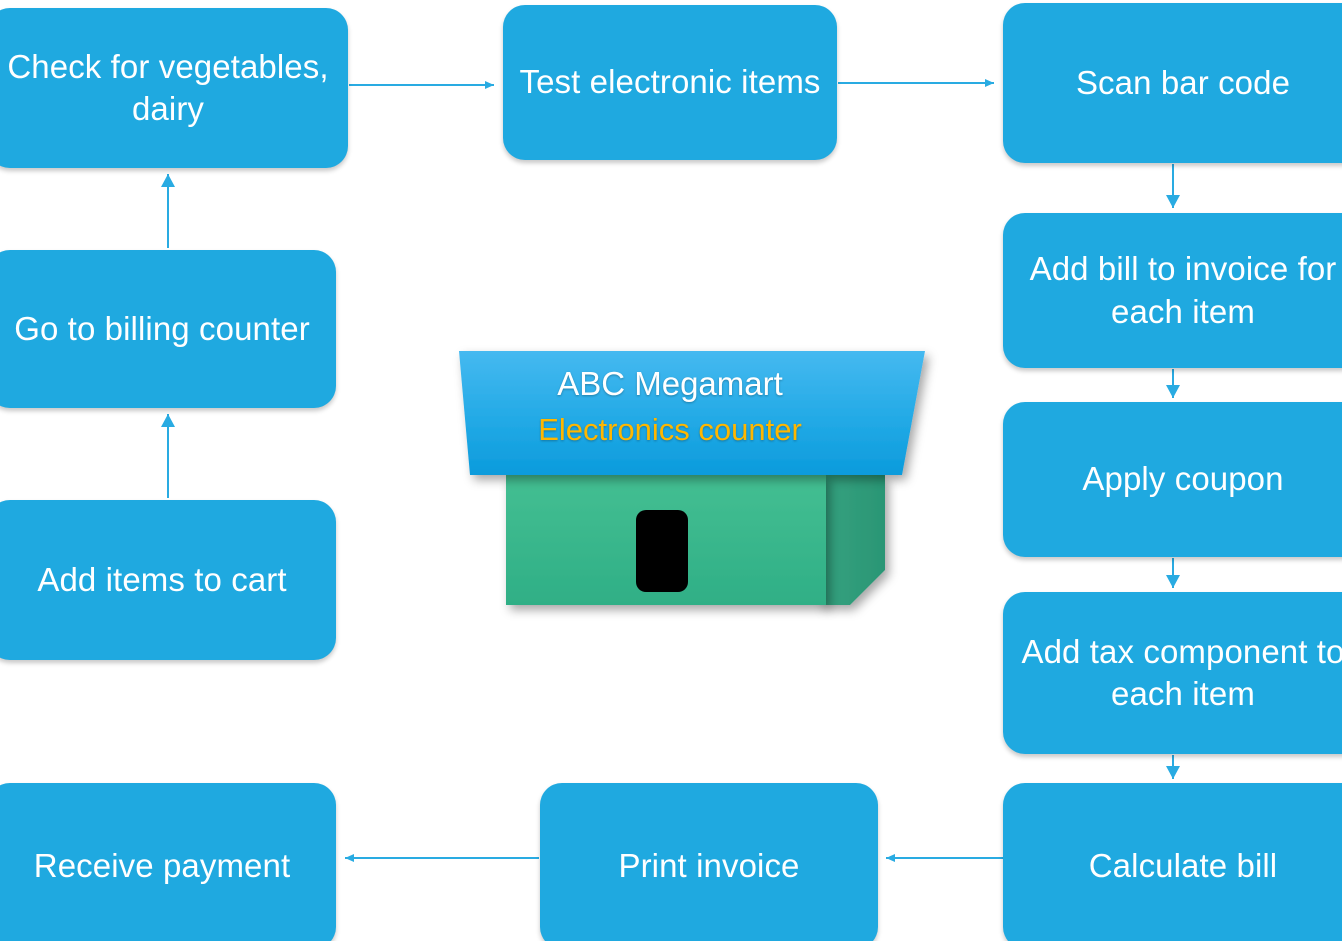  I want to click on node-add-tax-component: Add tax component to each item, so click(1172, 673).